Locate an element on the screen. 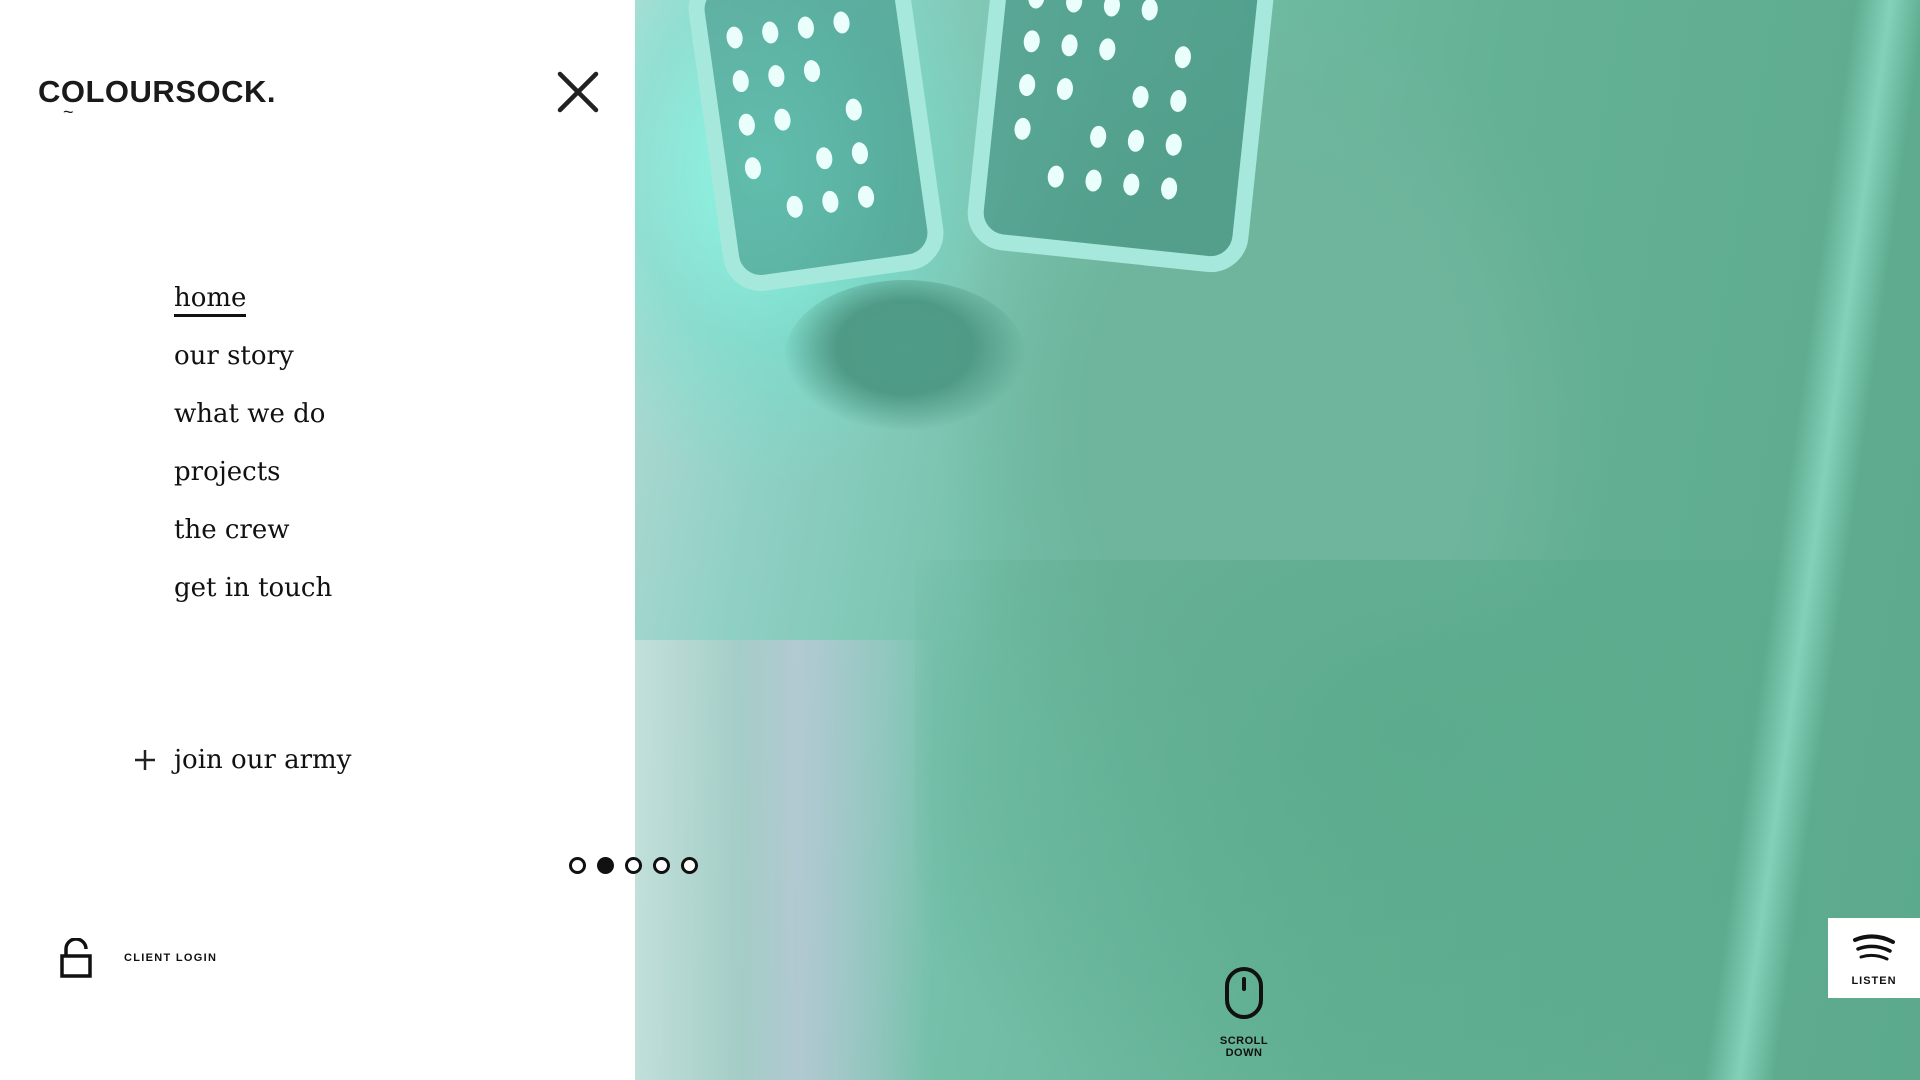 The image size is (1920, 1080). scroll-down-button: SCROLL DOWN is located at coordinates (1244, 1012).